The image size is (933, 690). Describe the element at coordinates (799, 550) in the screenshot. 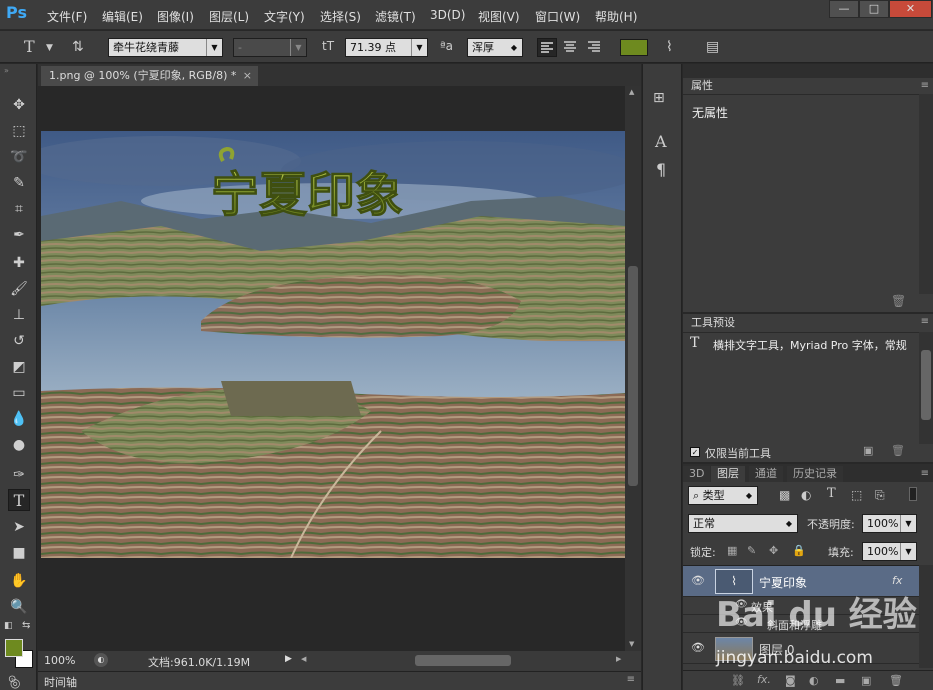

I see `lock-all-icon: 🔒` at that location.